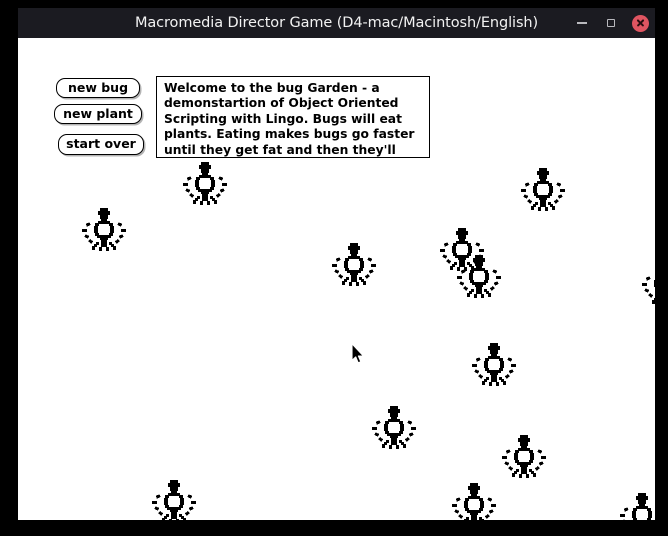 This screenshot has height=536, width=668. I want to click on minimize-icon, so click(582, 23).